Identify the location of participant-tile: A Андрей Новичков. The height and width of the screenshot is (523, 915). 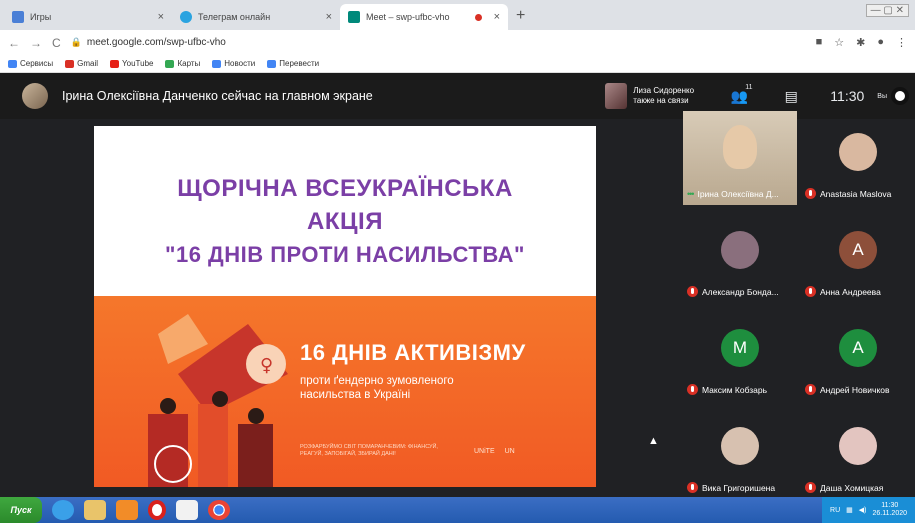
(858, 354).